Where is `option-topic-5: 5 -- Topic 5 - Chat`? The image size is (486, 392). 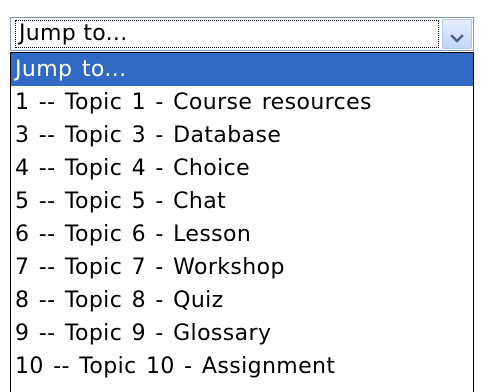 option-topic-5: 5 -- Topic 5 - Chat is located at coordinates (242, 201).